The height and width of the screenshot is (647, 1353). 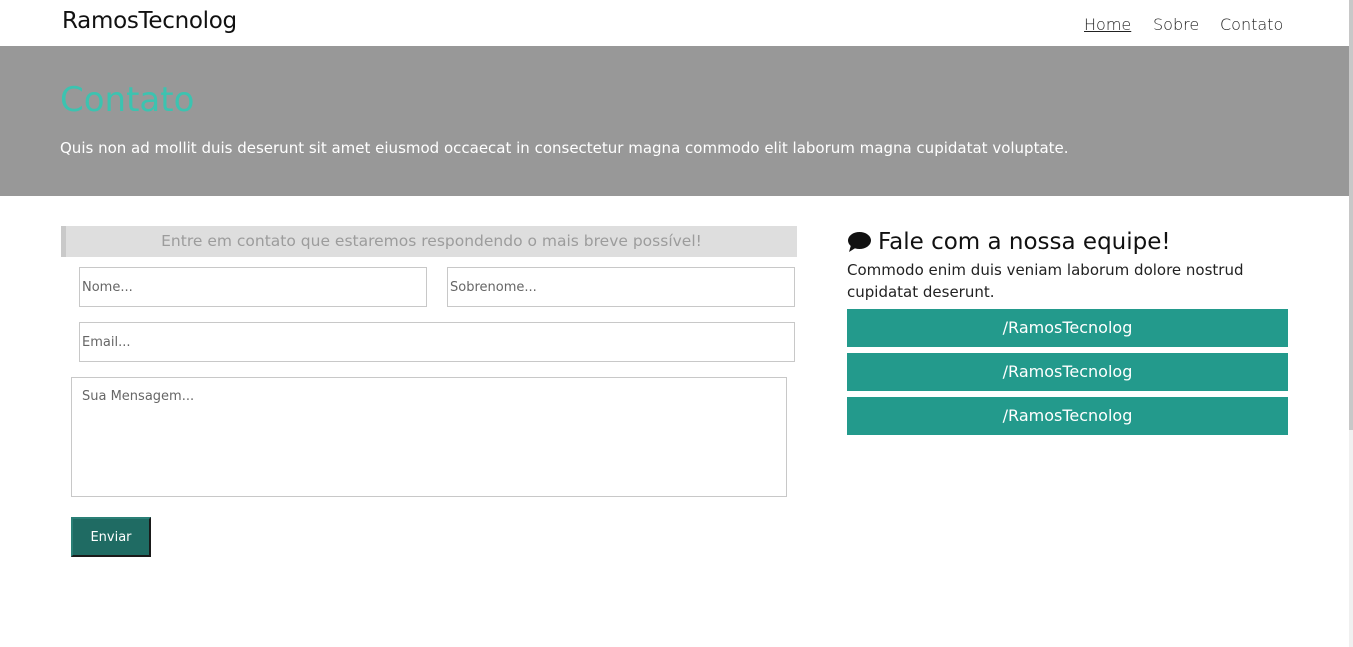 I want to click on enviar-button: Enviar, so click(x=111, y=537).